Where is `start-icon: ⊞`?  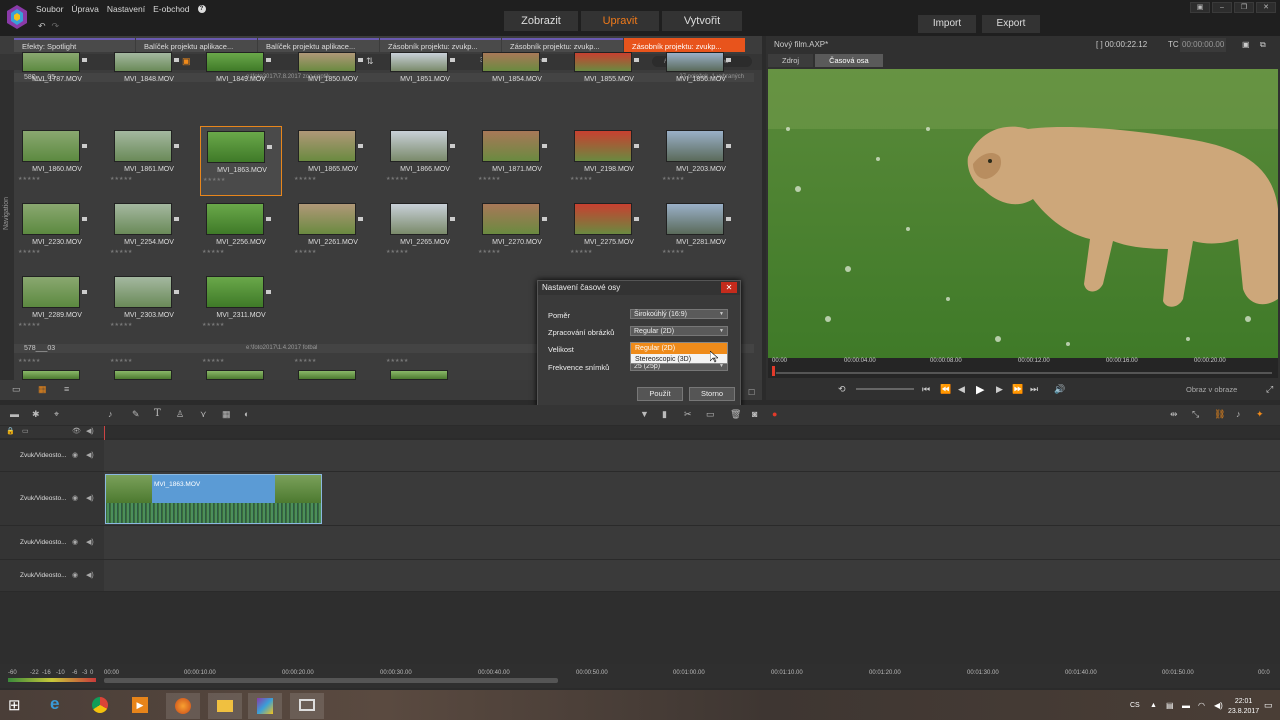
start-icon: ⊞ is located at coordinates (14, 705).